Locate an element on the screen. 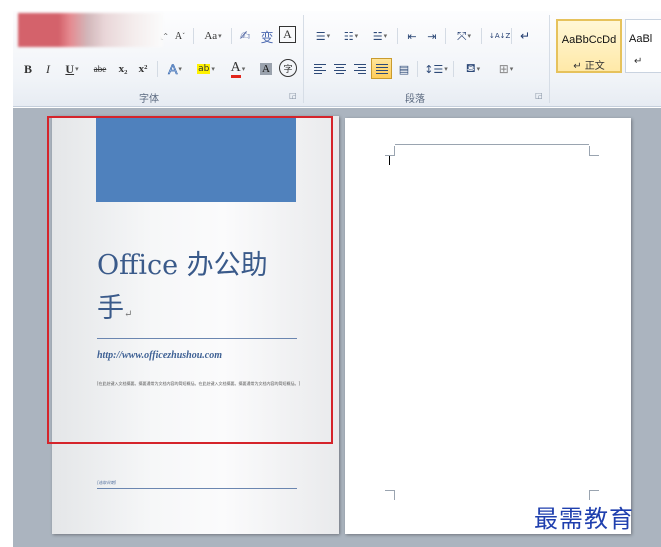  watermark: 最需教育 is located at coordinates (584, 519).